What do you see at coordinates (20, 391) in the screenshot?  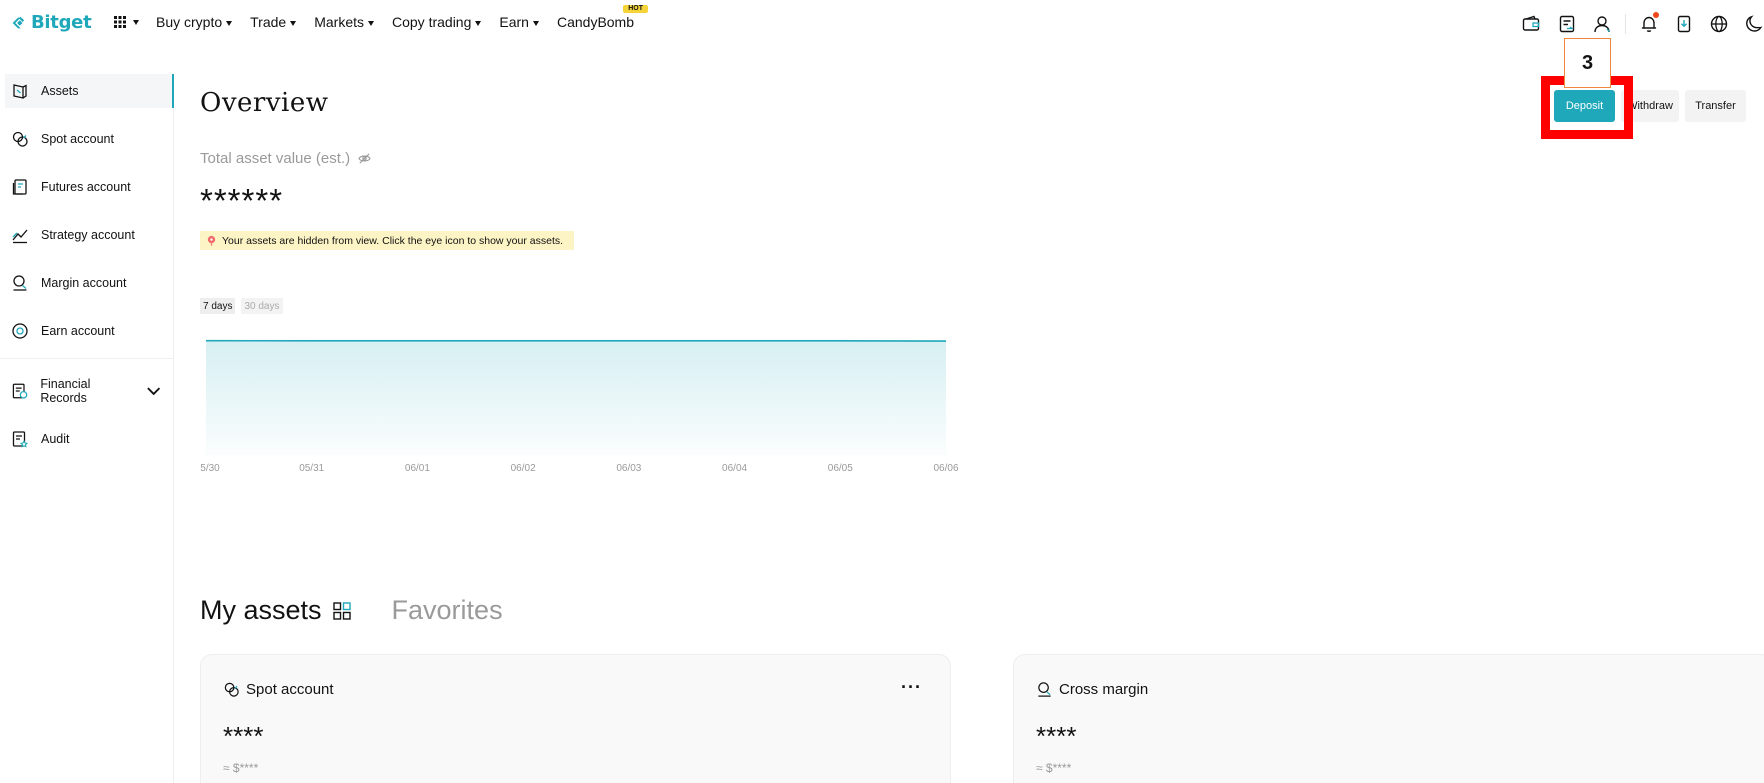 I see `financial-records-icon` at bounding box center [20, 391].